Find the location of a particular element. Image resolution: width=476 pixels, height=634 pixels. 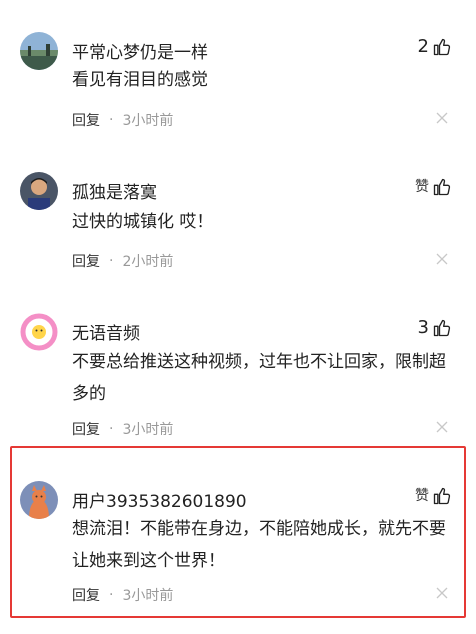

username: 孤独是落寞 is located at coordinates (114, 190).